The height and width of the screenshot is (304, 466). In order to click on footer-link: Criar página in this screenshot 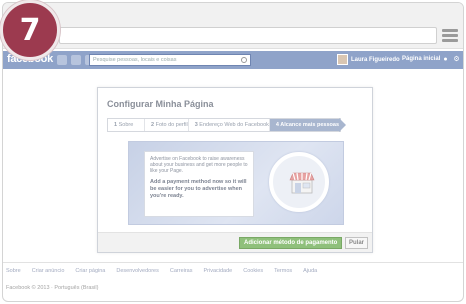, I will do `click(90, 271)`.